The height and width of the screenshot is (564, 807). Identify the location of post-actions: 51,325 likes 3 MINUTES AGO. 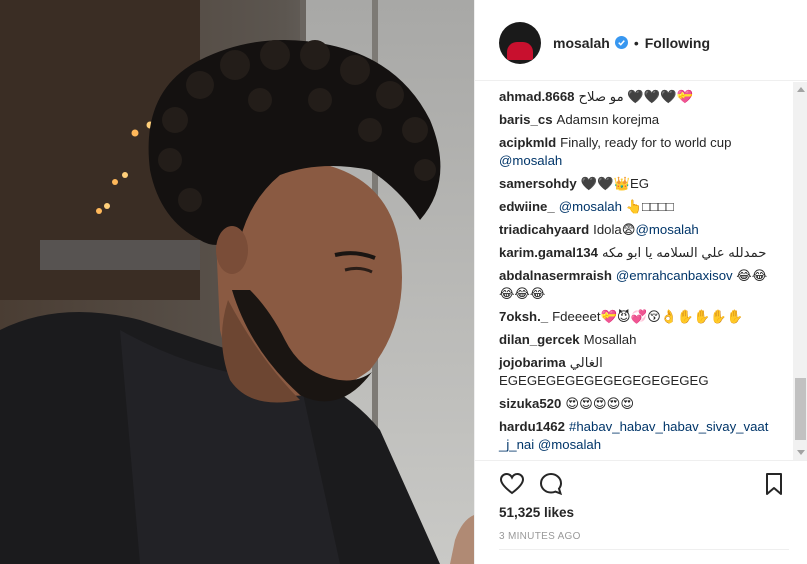
(641, 512).